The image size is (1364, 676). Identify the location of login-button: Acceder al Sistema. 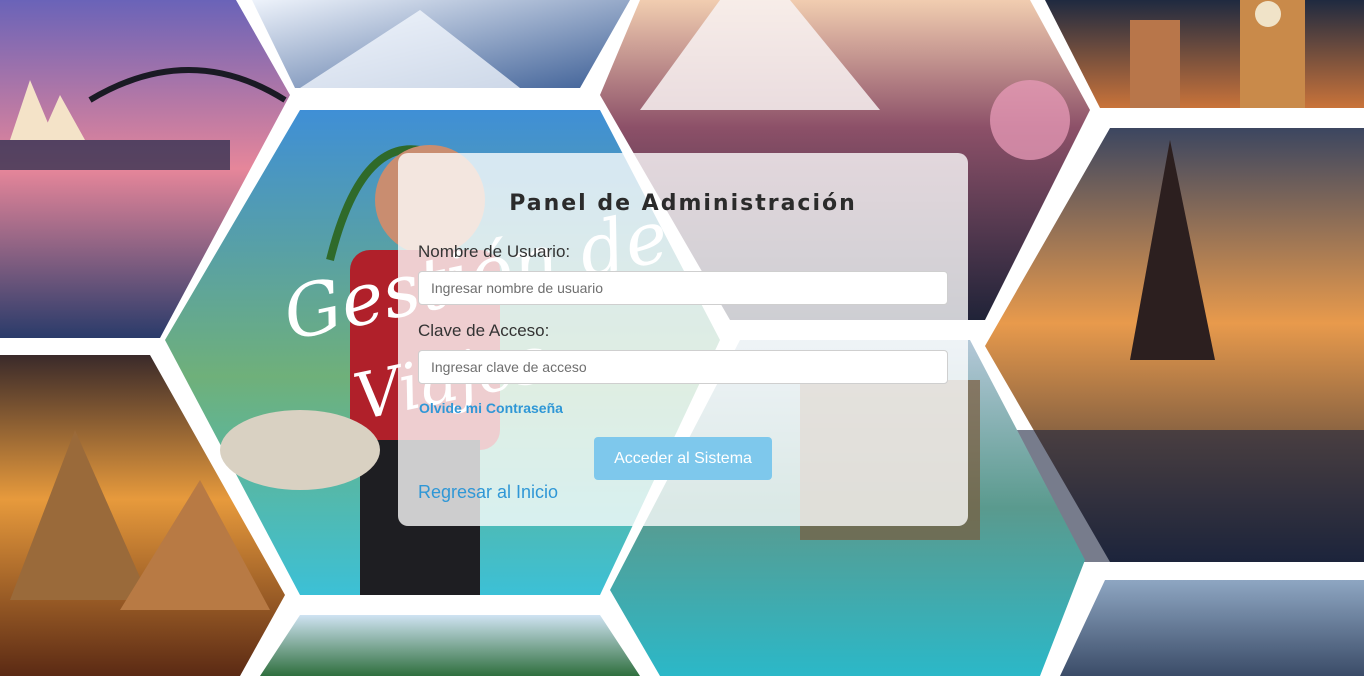
(683, 458).